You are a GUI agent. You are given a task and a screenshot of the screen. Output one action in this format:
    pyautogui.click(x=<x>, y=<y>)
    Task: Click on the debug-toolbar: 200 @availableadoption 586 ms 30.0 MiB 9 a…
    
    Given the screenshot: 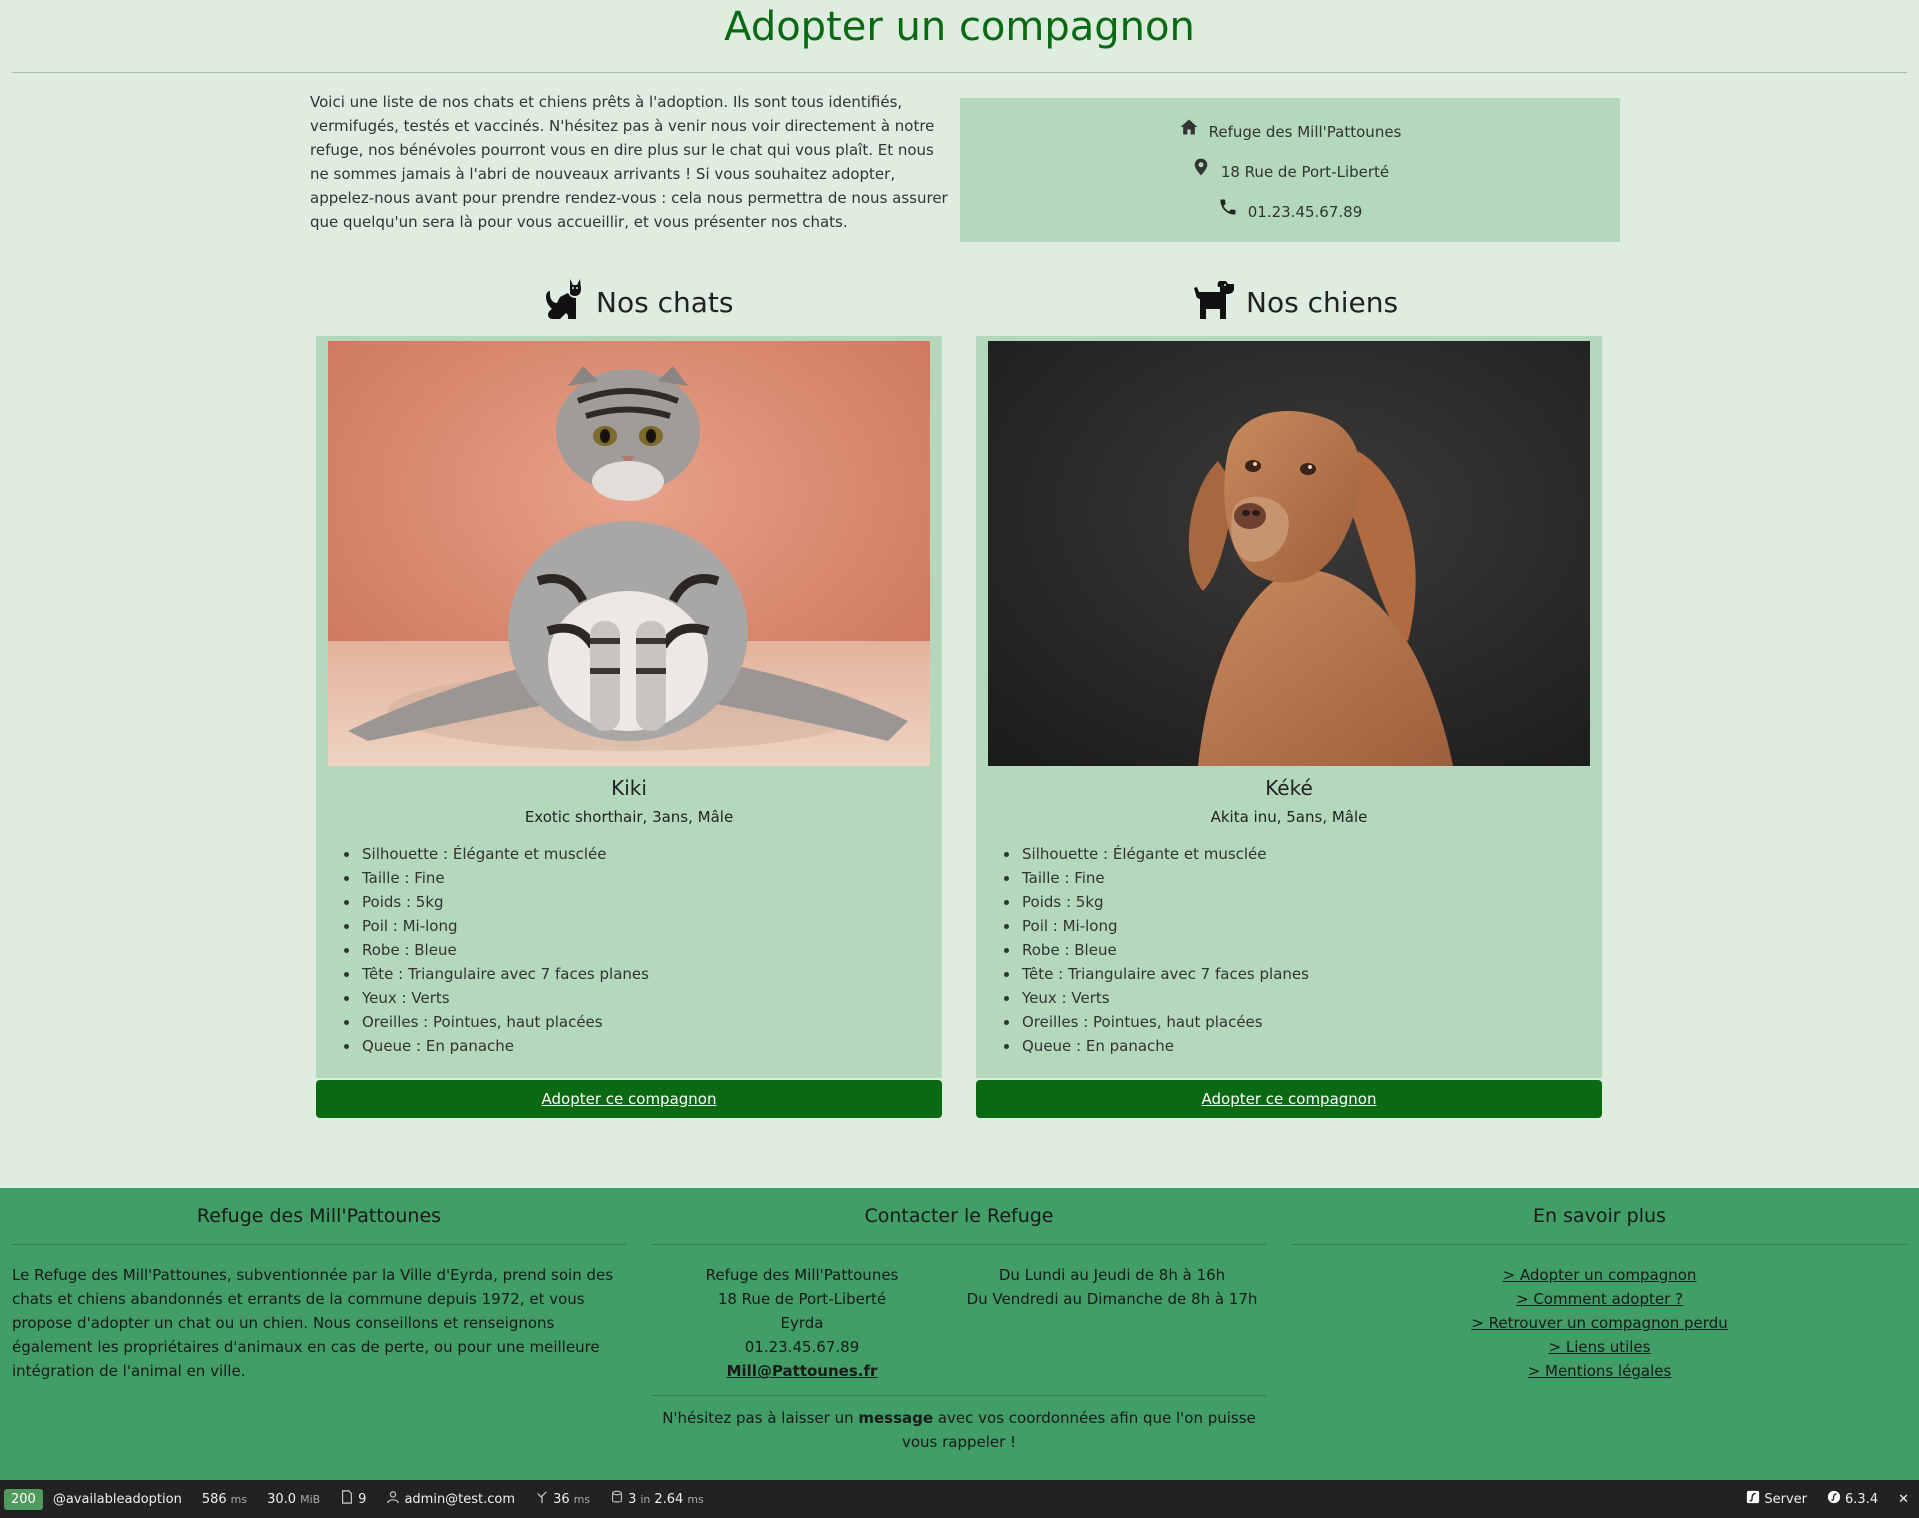 What is the action you would take?
    pyautogui.click(x=959, y=1499)
    